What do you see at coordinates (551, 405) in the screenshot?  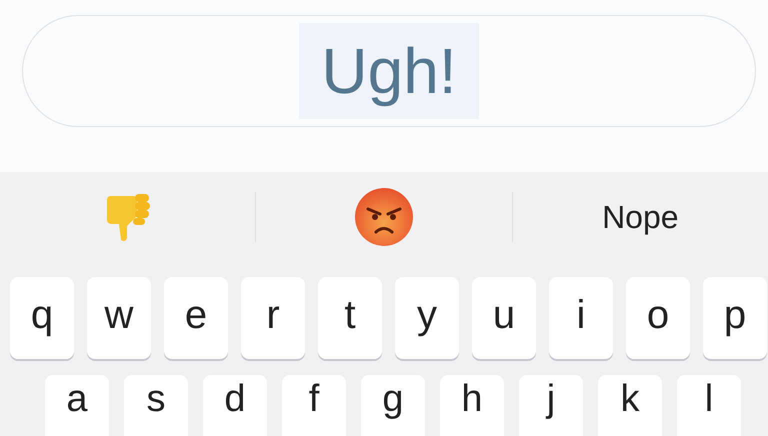 I see `key: j` at bounding box center [551, 405].